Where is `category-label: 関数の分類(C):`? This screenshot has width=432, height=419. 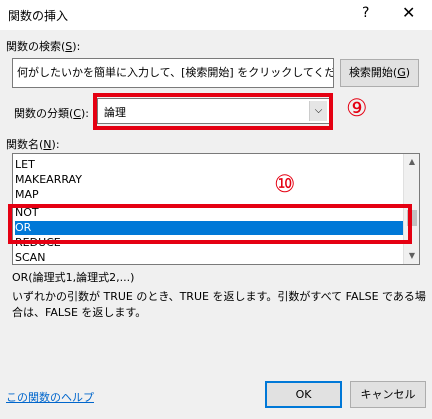
category-label: 関数の分類(C): is located at coordinates (51, 113).